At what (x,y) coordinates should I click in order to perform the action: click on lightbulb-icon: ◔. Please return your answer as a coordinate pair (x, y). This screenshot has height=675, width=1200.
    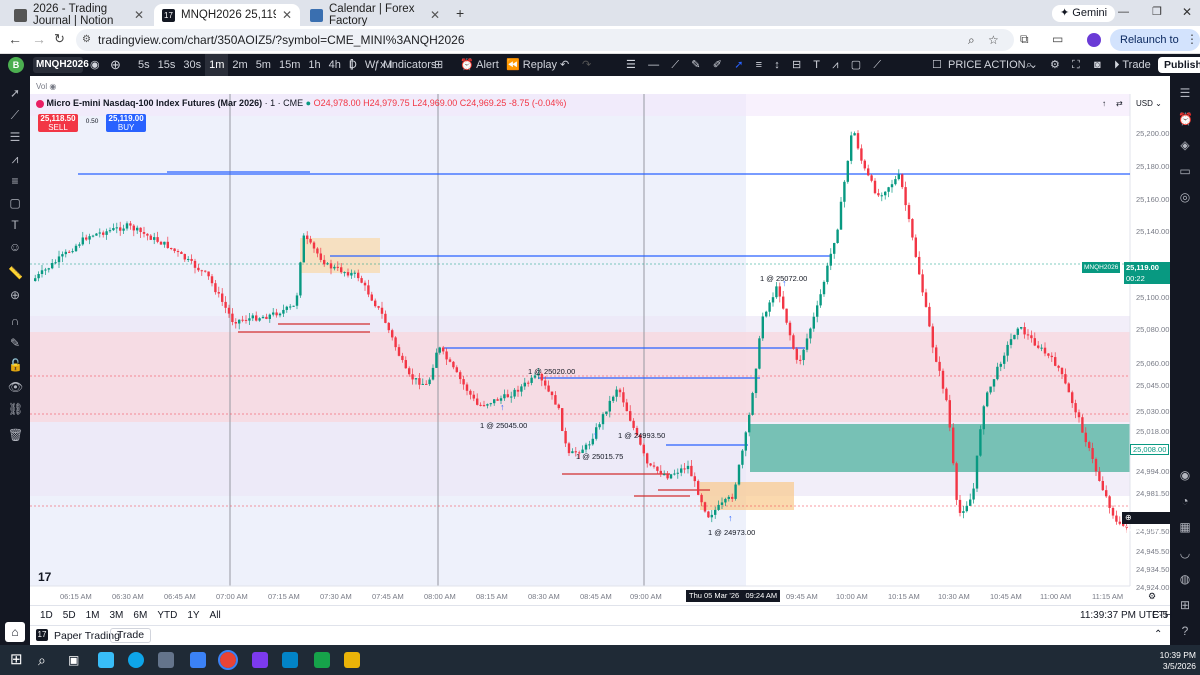
    Looking at the image, I should click on (1185, 501).